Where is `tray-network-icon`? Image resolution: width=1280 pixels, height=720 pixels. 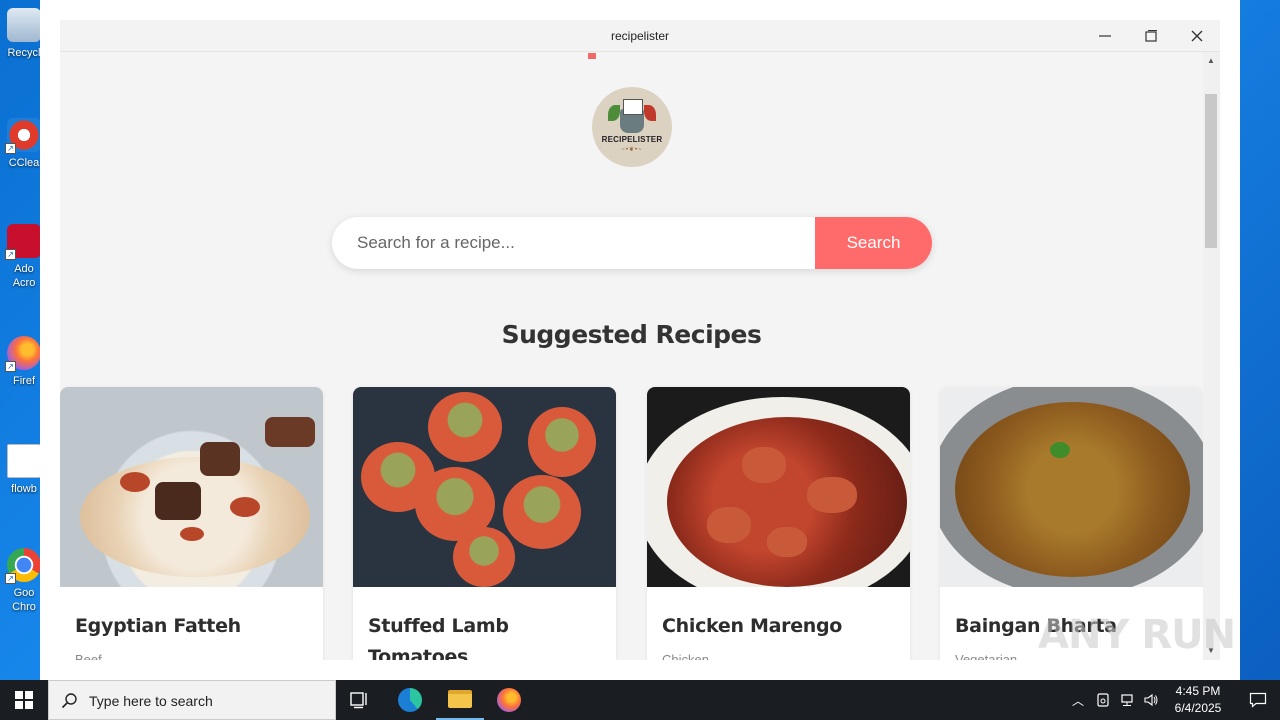
tray-network-icon is located at coordinates (1127, 700).